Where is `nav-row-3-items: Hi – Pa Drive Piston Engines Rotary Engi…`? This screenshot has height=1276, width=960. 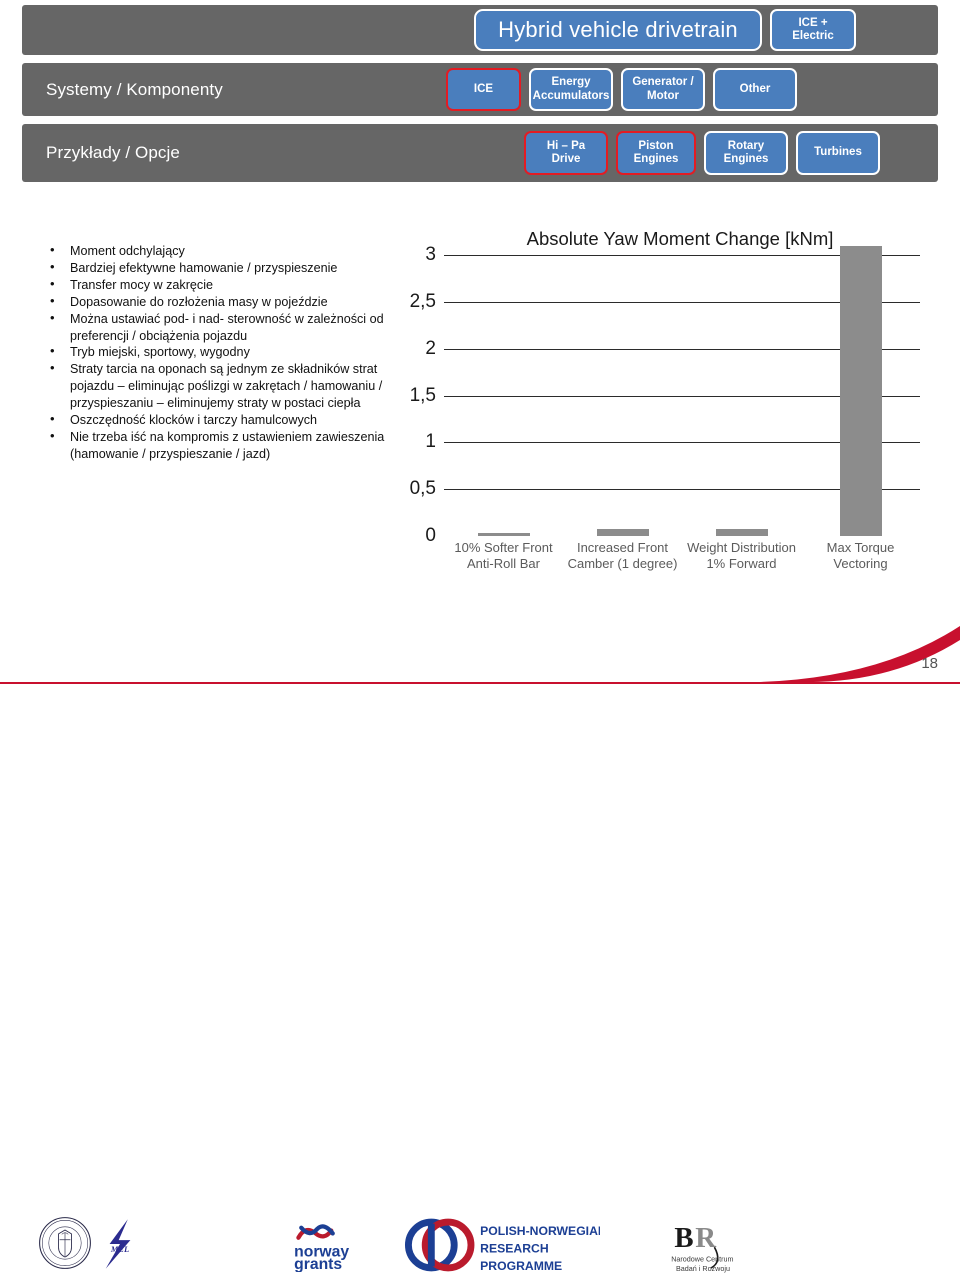 nav-row-3-items: Hi – Pa Drive Piston Engines Rotary Engi… is located at coordinates (702, 153).